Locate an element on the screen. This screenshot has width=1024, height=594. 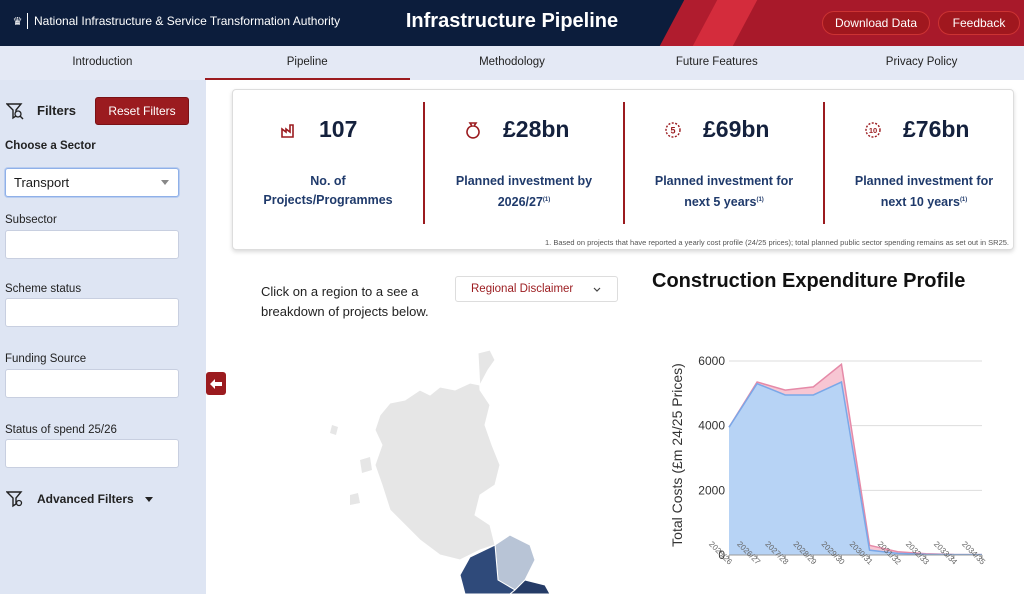
filter-search-icon is located at coordinates (15, 111).